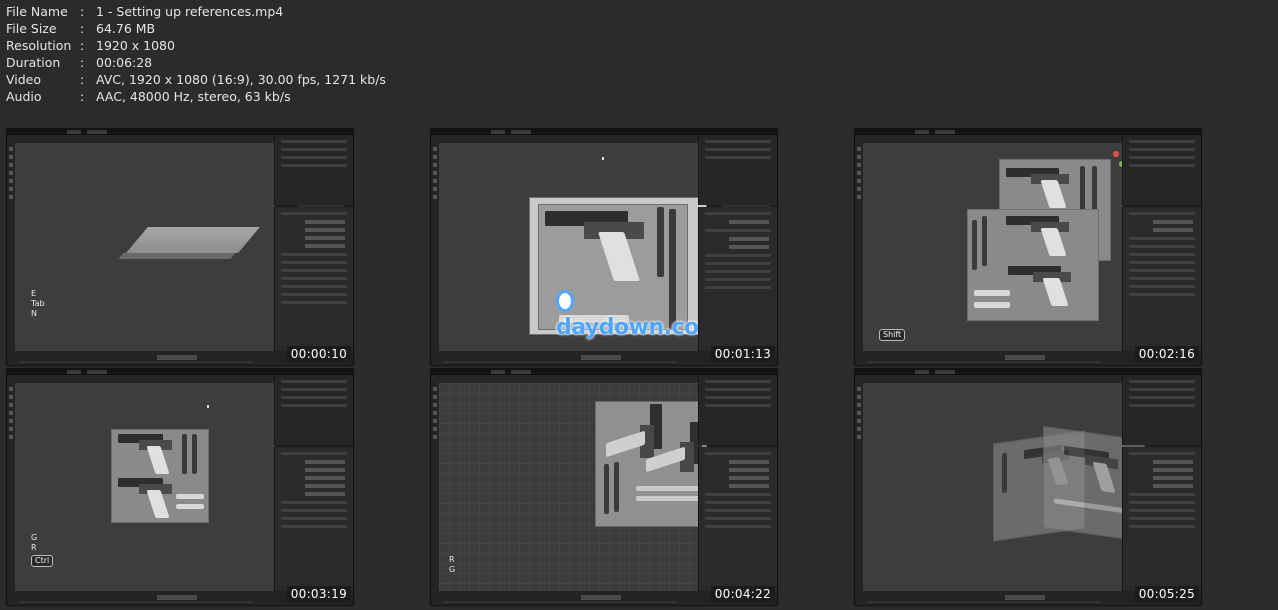 The height and width of the screenshot is (610, 1278). What do you see at coordinates (39, 45) in the screenshot?
I see `info-label: Resolution` at bounding box center [39, 45].